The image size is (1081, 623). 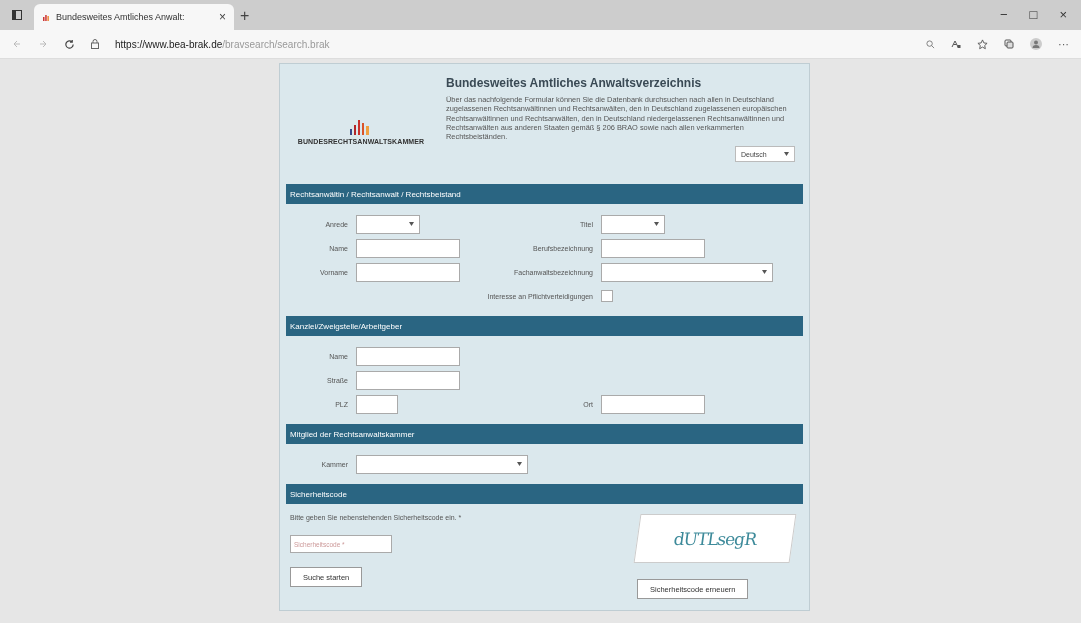 I want to click on more-button: ···, so click(x=1063, y=44).